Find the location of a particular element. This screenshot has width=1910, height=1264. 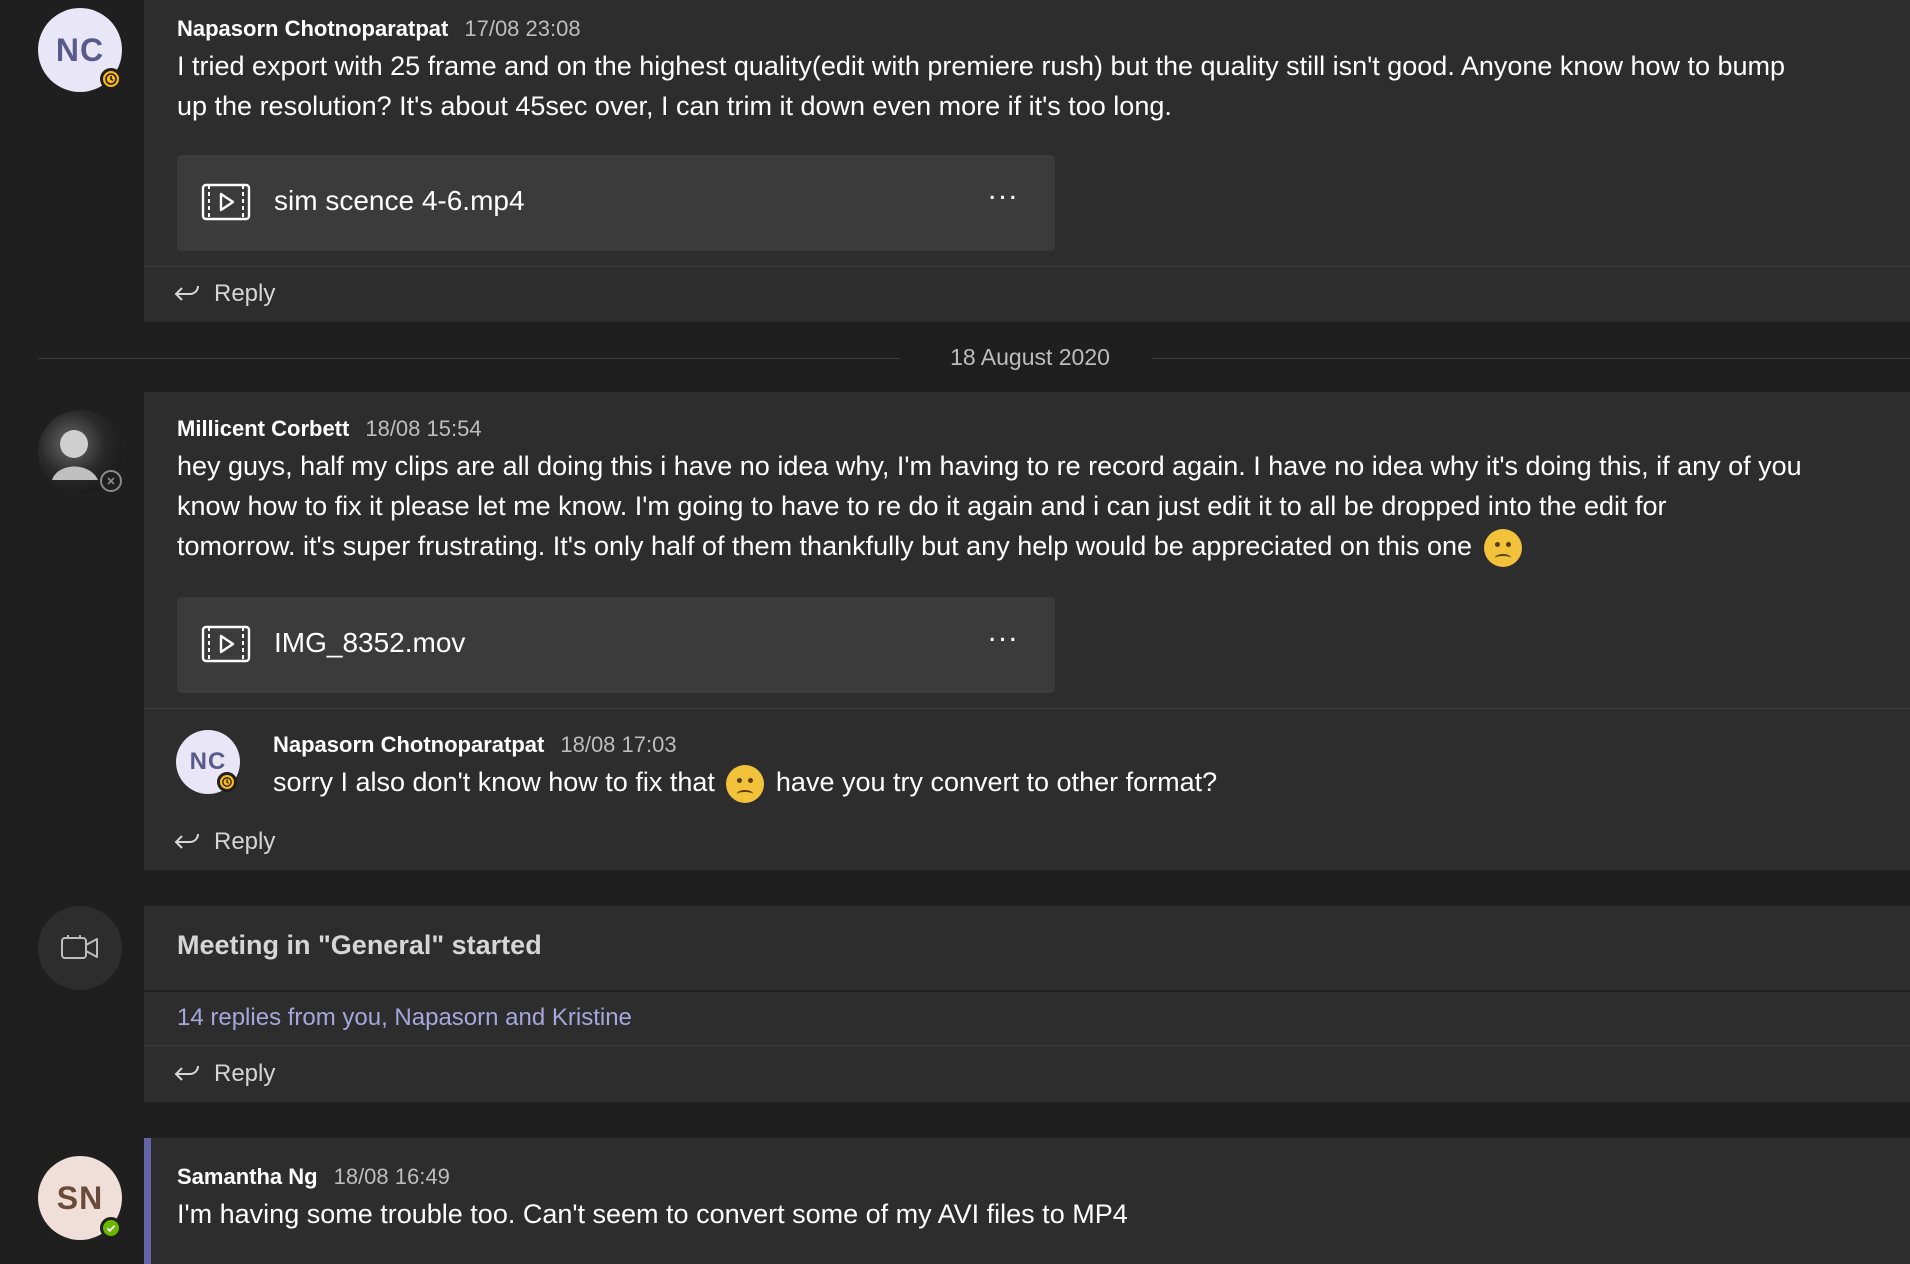

date-divider: 18 August 2020 is located at coordinates (1030, 357).